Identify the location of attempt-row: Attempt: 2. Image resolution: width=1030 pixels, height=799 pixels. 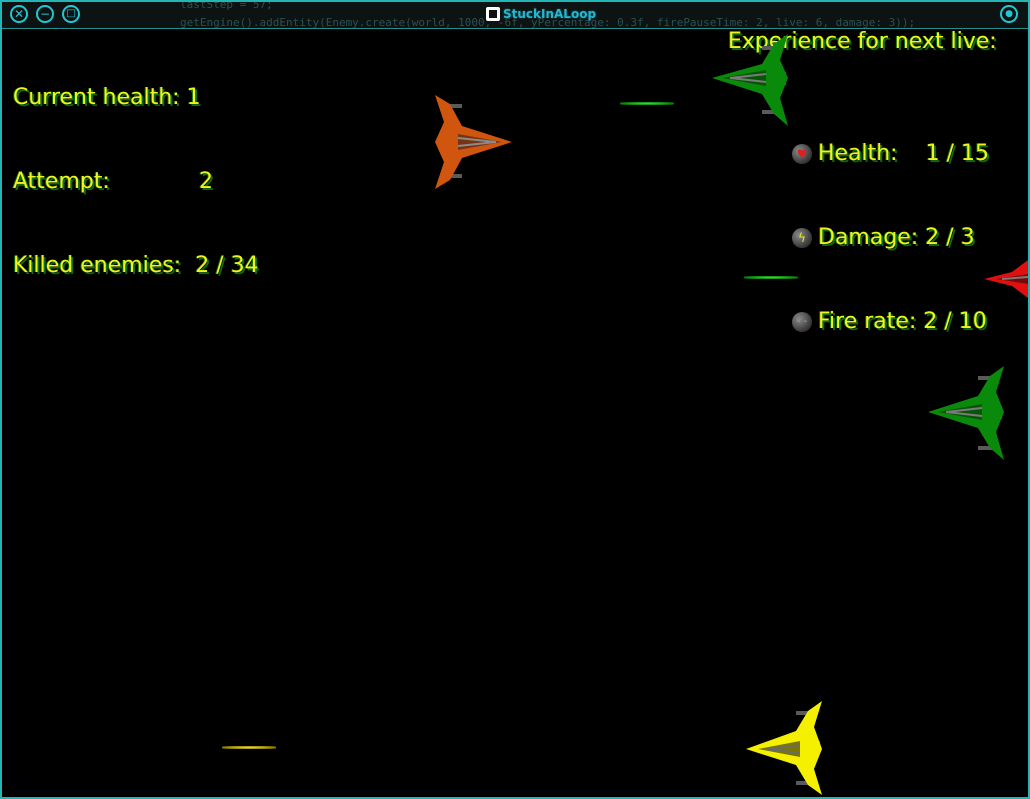
(136, 182).